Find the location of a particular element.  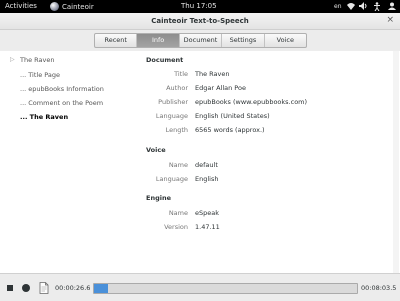

field-label: Author is located at coordinates (177, 88).